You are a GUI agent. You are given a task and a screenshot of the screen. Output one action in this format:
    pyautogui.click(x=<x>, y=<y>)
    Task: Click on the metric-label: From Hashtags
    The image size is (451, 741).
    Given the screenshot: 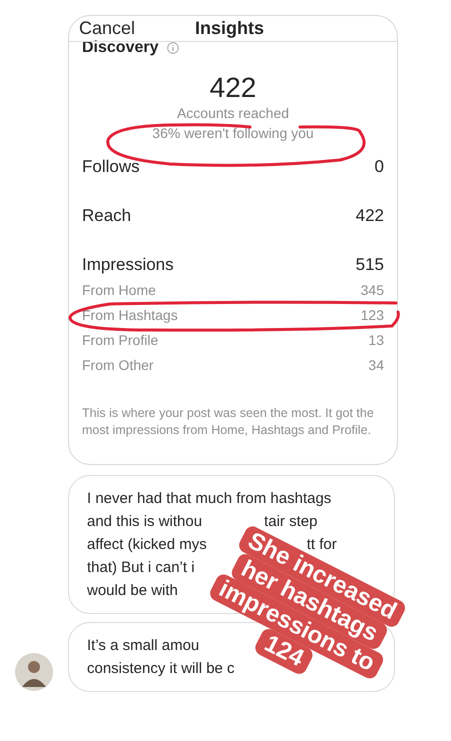 What is the action you would take?
    pyautogui.click(x=130, y=315)
    